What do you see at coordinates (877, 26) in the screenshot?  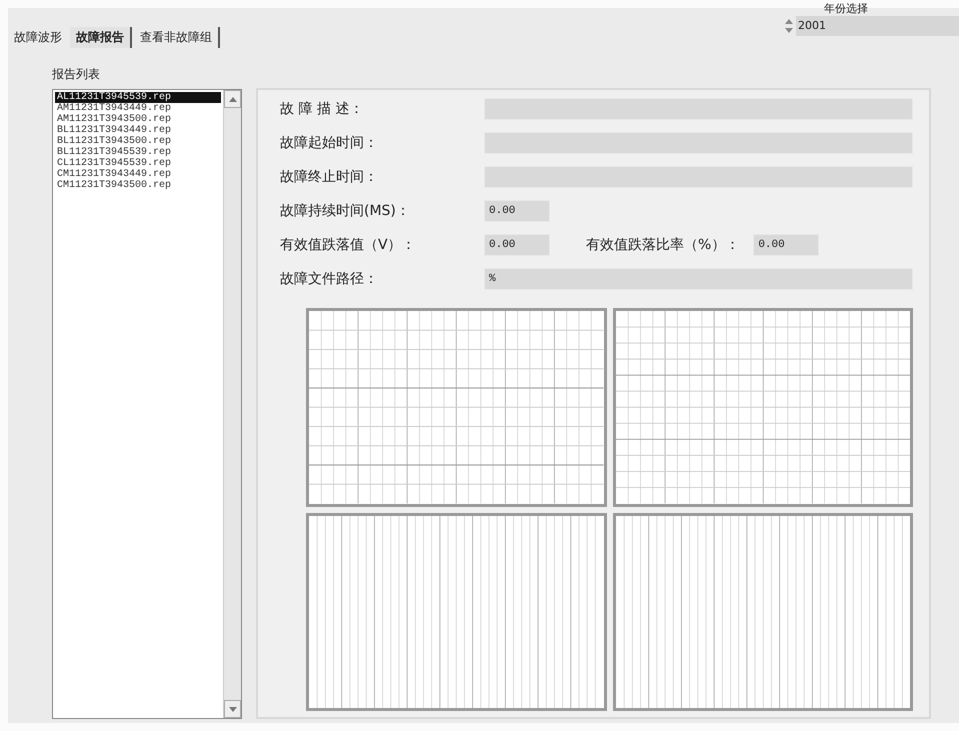 I see `year-select-field: 2001` at bounding box center [877, 26].